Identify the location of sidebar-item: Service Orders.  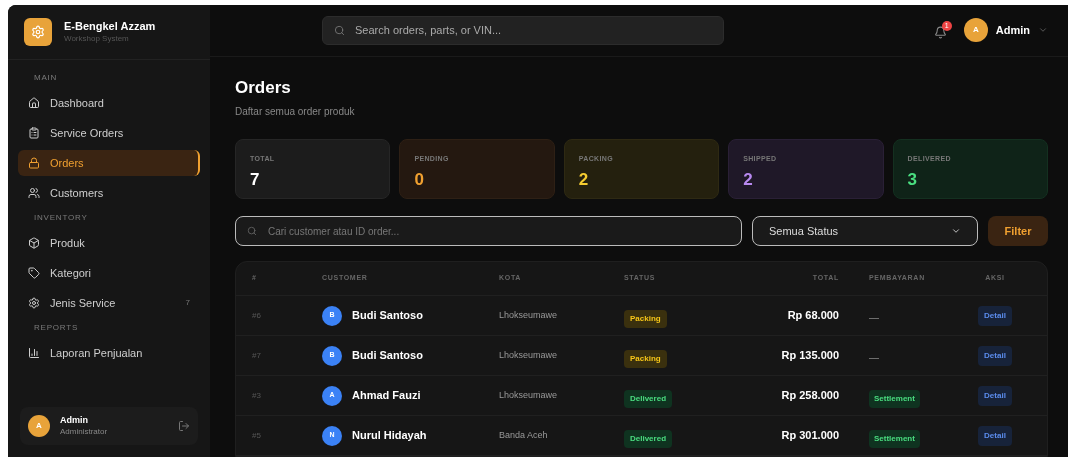
(109, 133).